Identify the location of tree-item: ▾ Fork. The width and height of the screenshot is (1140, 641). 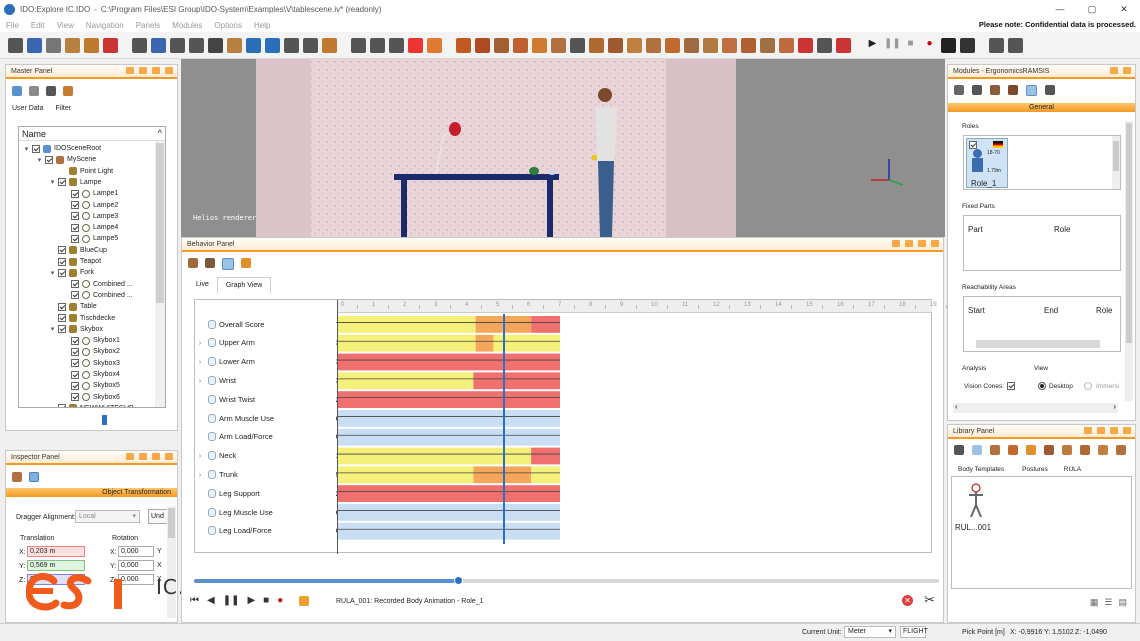
(71, 272).